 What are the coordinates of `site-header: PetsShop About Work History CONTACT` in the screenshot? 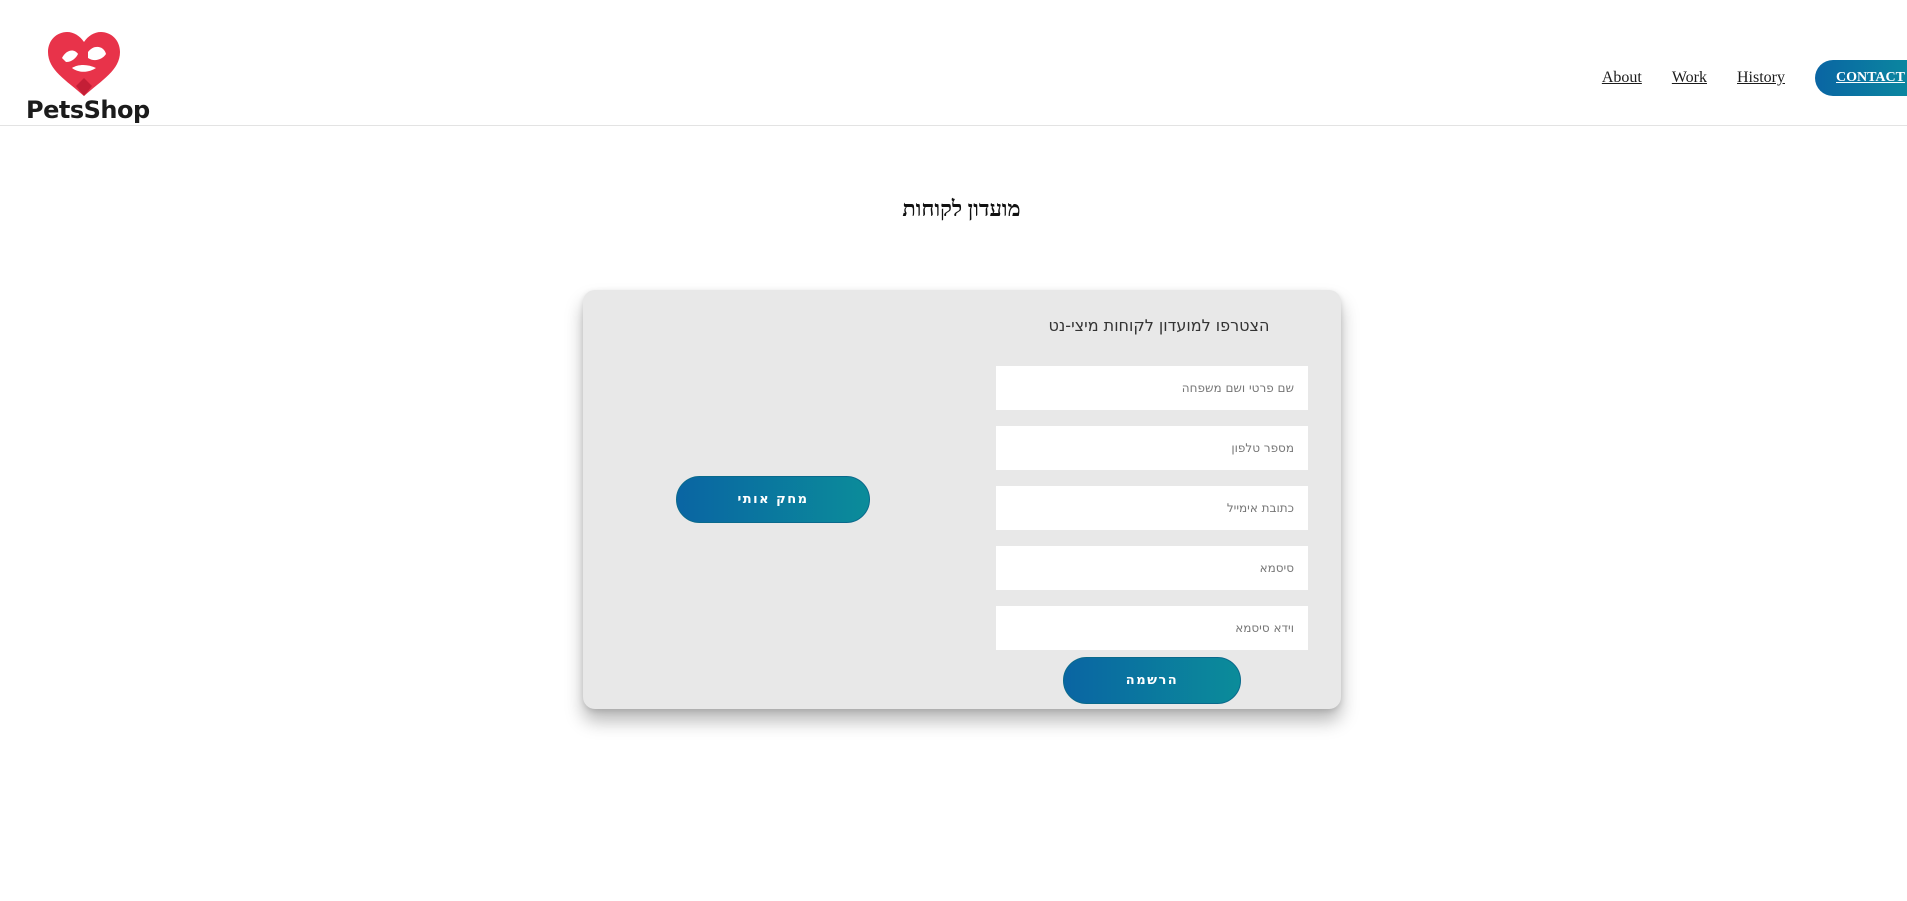 It's located at (953, 63).